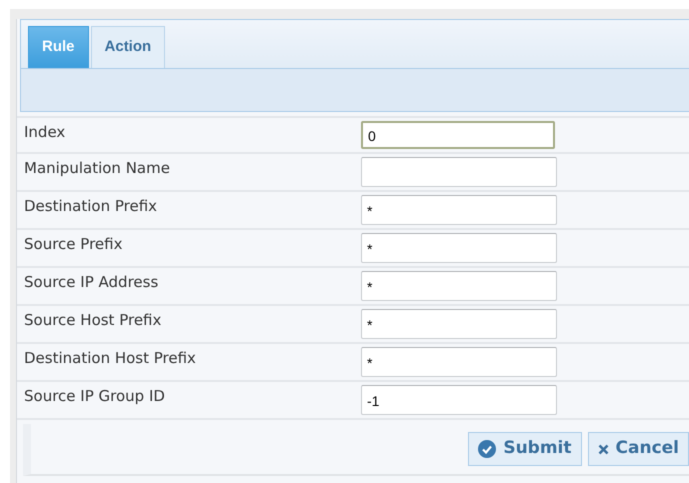  What do you see at coordinates (638, 449) in the screenshot?
I see `cancel-button: Cancel` at bounding box center [638, 449].